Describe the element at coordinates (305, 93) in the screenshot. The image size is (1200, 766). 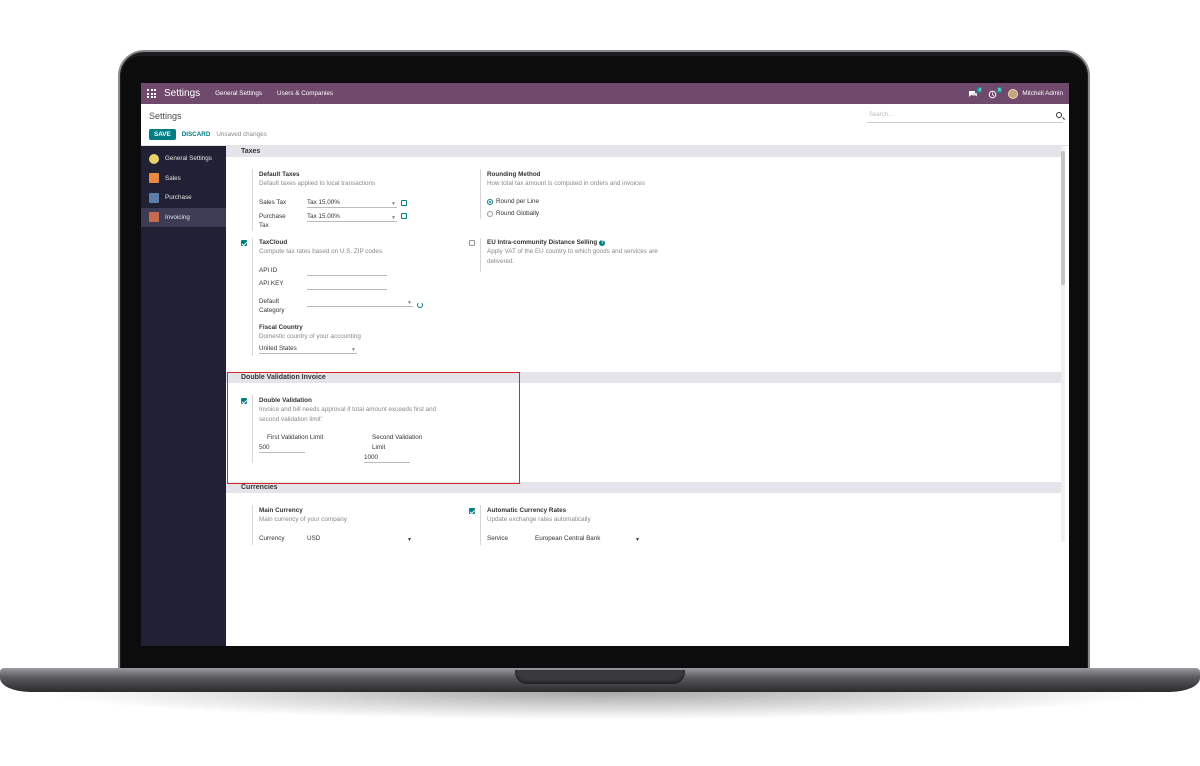
I see `menu-users-companies: Users & Companies` at that location.